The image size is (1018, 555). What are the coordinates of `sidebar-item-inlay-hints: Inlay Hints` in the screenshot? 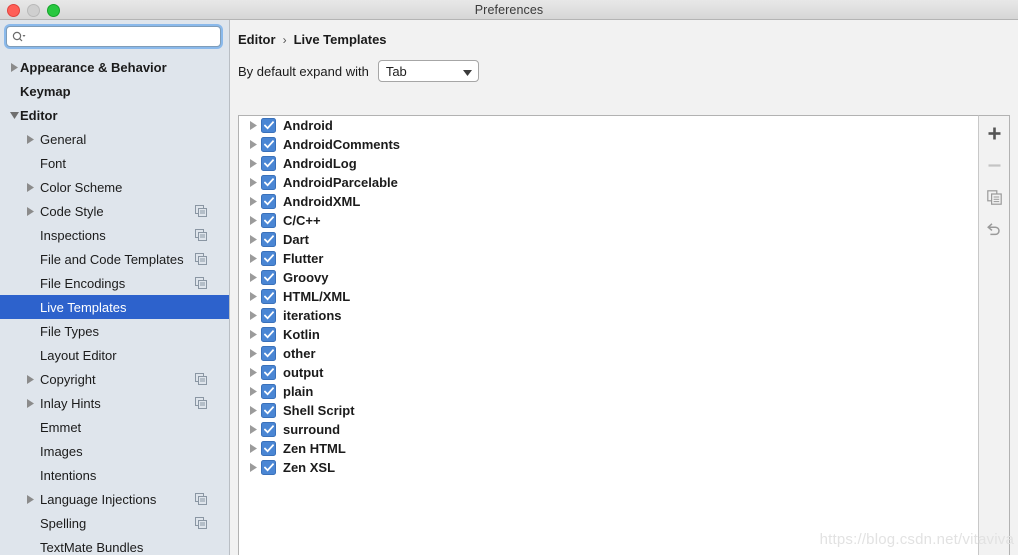 It's located at (114, 403).